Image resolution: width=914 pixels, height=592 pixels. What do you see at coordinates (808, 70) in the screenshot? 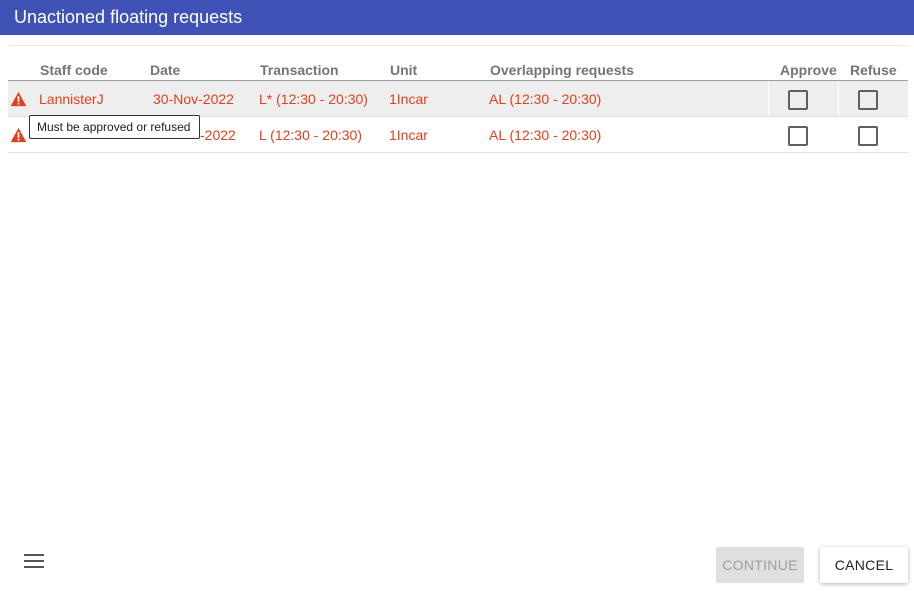
I see `header-approve: Approve` at bounding box center [808, 70].